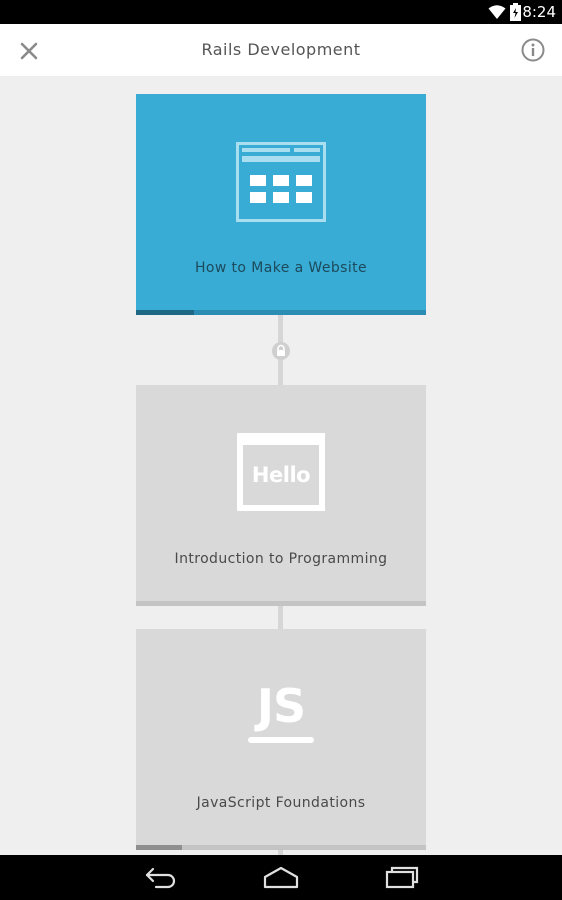 The image size is (562, 900). Describe the element at coordinates (281, 182) in the screenshot. I see `website-icon` at that location.